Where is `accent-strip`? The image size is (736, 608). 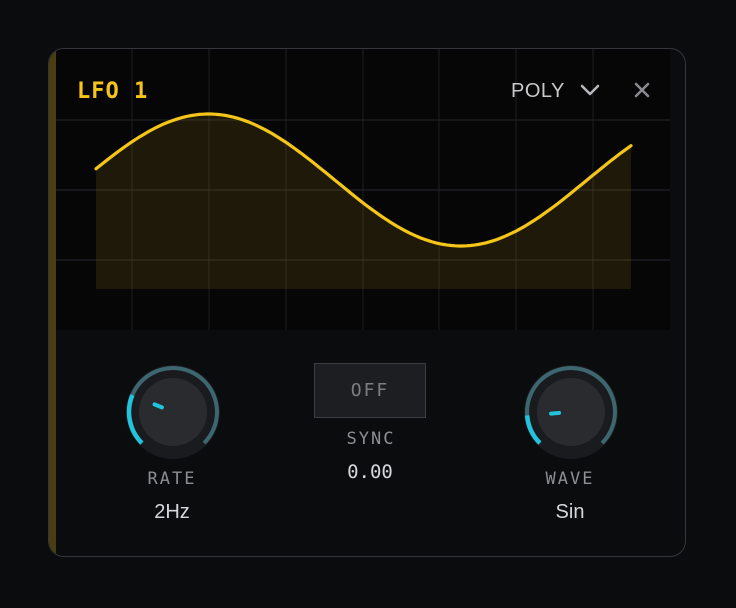
accent-strip is located at coordinates (52, 302).